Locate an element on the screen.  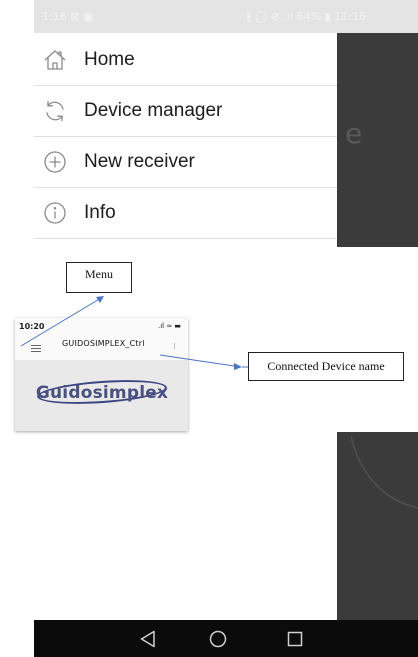
plus-circle-icon is located at coordinates (55, 162).